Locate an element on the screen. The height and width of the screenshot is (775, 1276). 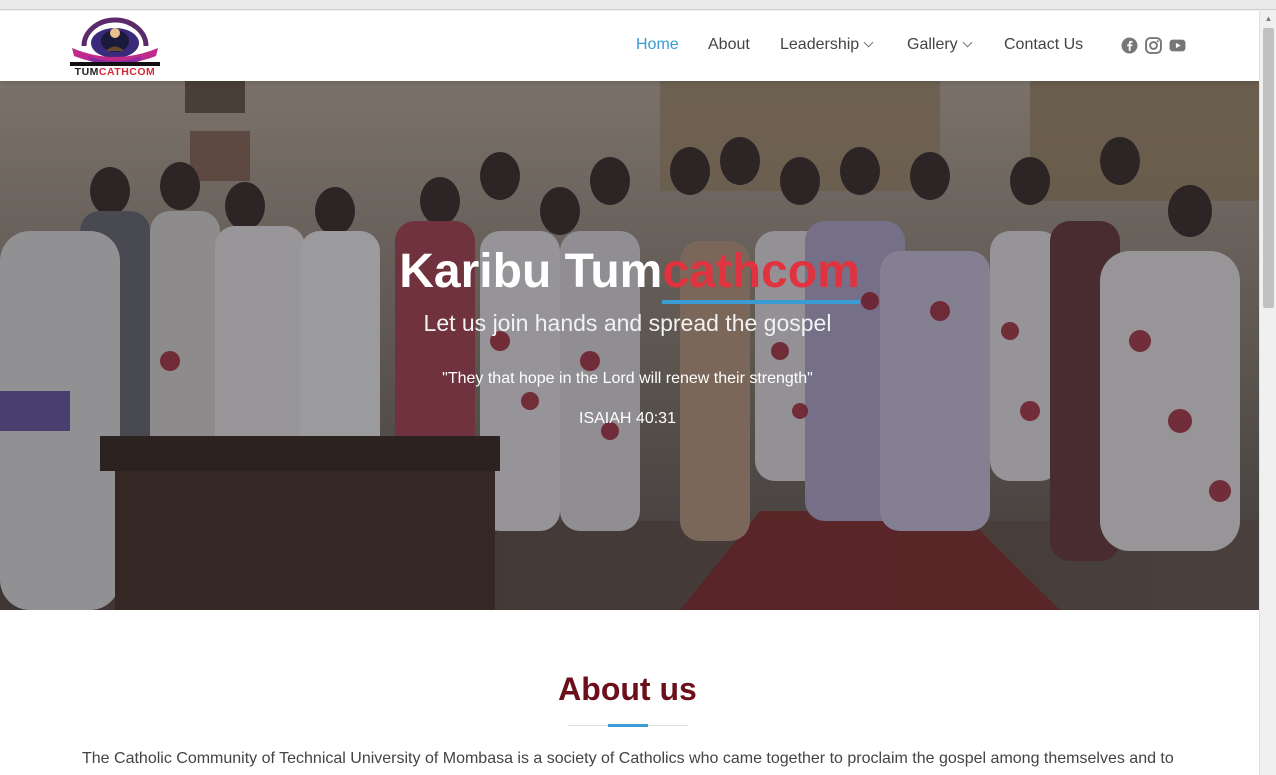
nav-about-label: About is located at coordinates (729, 44).